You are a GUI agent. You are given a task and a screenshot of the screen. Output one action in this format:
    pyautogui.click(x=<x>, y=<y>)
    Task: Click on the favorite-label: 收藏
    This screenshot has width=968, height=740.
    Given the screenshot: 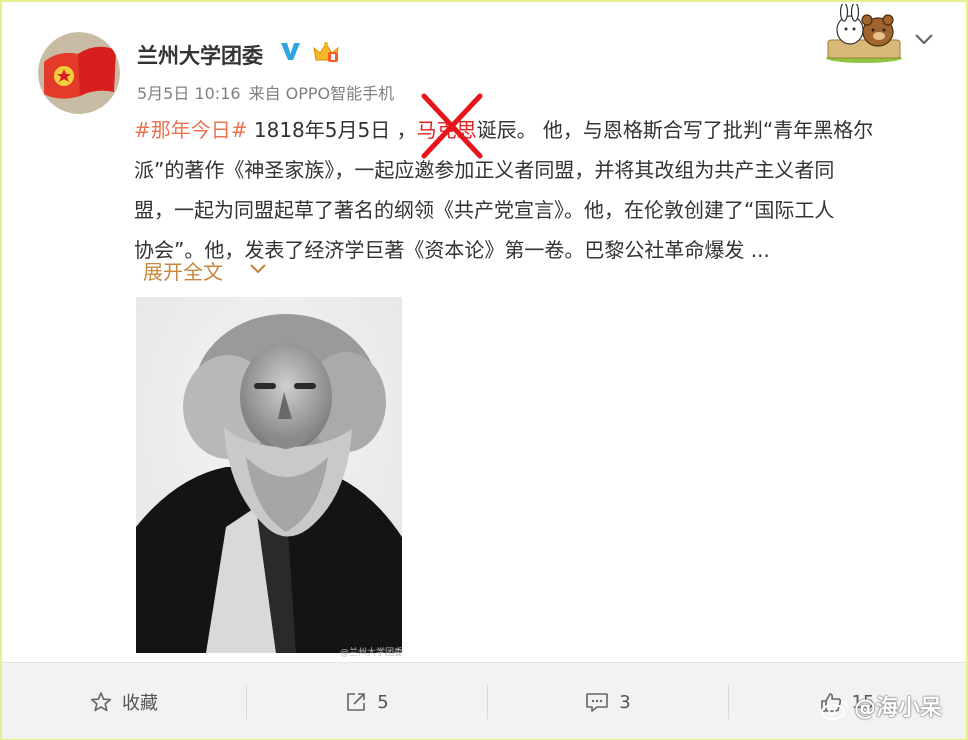 What is the action you would take?
    pyautogui.click(x=140, y=703)
    